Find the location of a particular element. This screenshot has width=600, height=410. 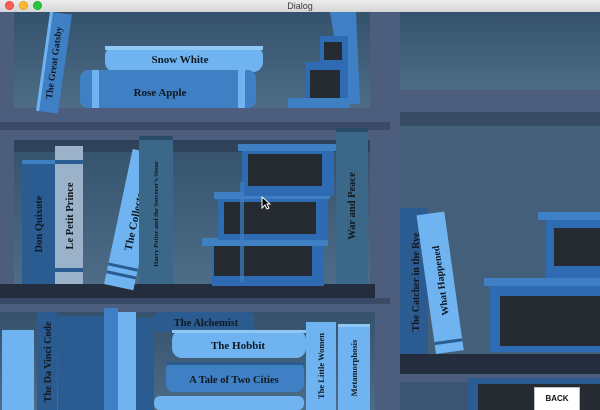

book-snow-white: Snow White is located at coordinates (184, 59).